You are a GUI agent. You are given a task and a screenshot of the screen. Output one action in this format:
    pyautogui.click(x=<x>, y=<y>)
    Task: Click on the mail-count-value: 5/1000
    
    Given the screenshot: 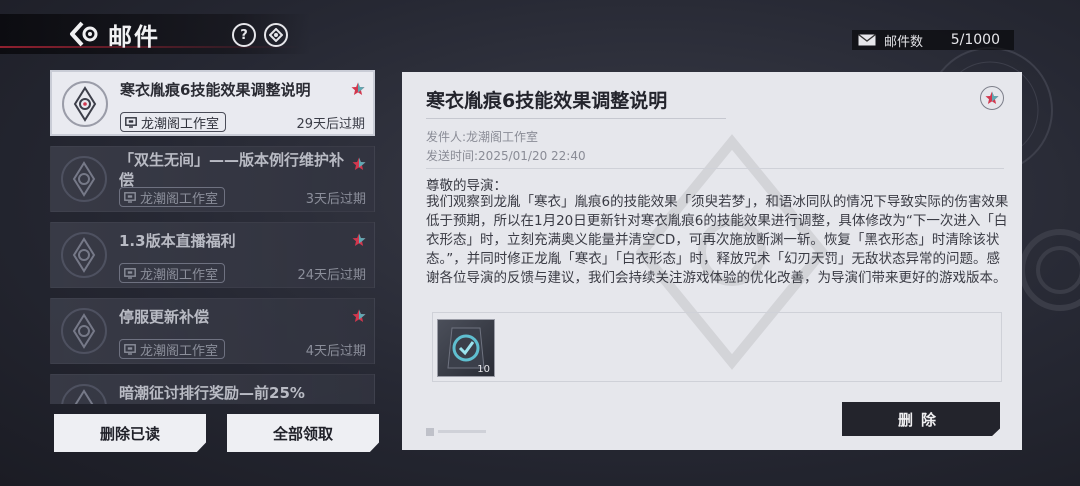 What is the action you would take?
    pyautogui.click(x=975, y=40)
    